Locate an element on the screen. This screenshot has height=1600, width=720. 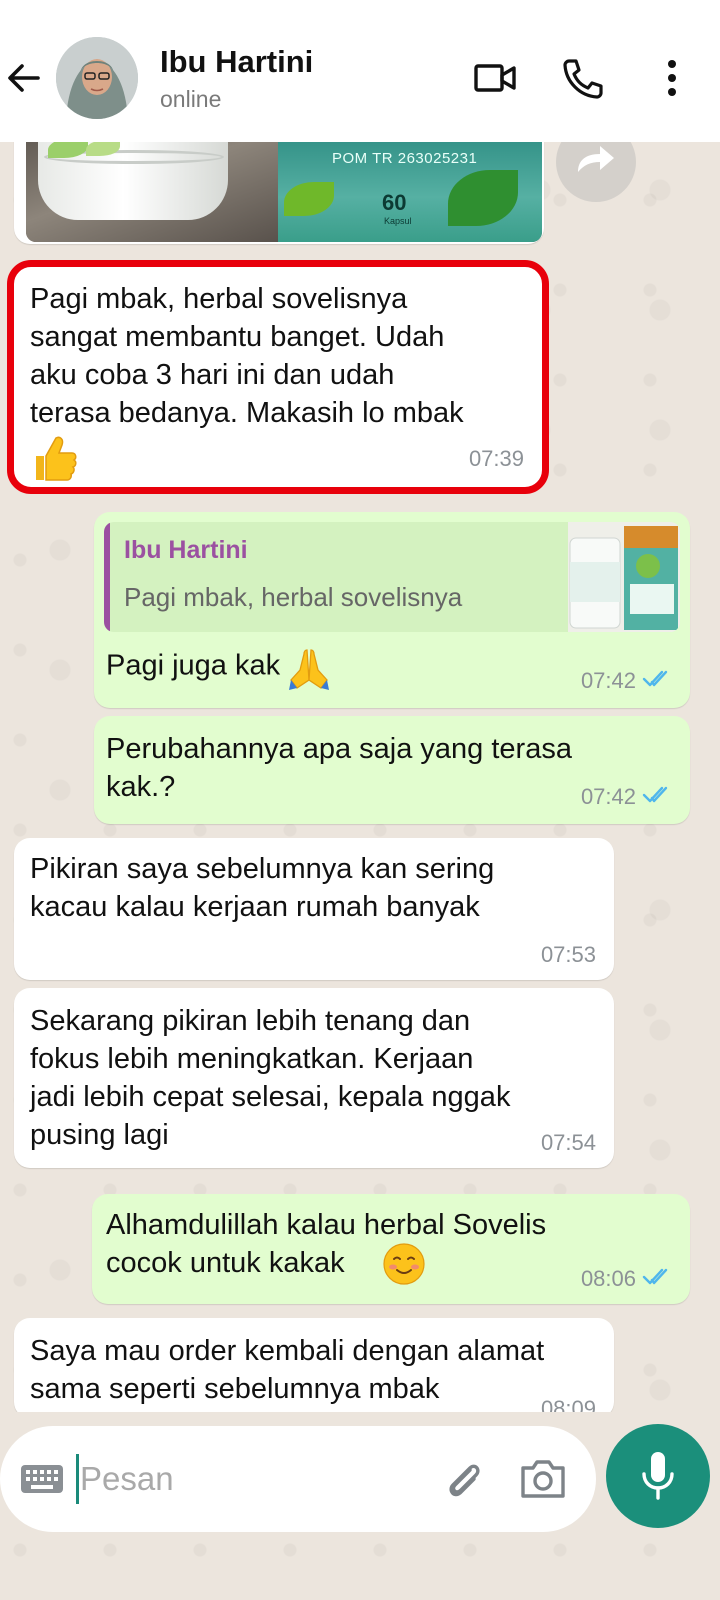
message-composer is located at coordinates (298, 1479).